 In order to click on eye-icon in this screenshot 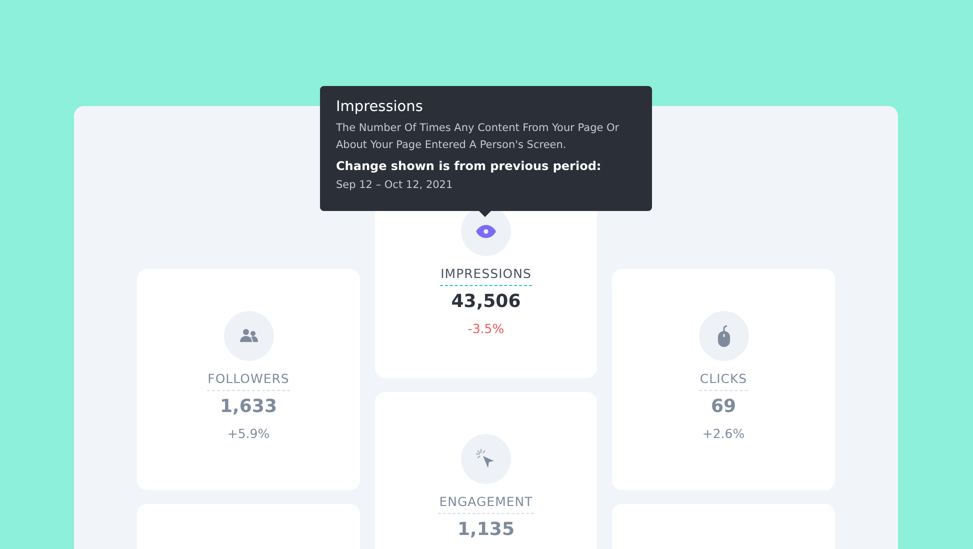, I will do `click(486, 231)`.